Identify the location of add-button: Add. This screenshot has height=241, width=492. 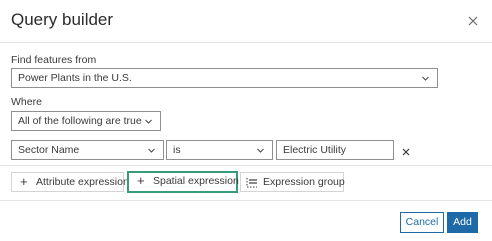
(462, 222).